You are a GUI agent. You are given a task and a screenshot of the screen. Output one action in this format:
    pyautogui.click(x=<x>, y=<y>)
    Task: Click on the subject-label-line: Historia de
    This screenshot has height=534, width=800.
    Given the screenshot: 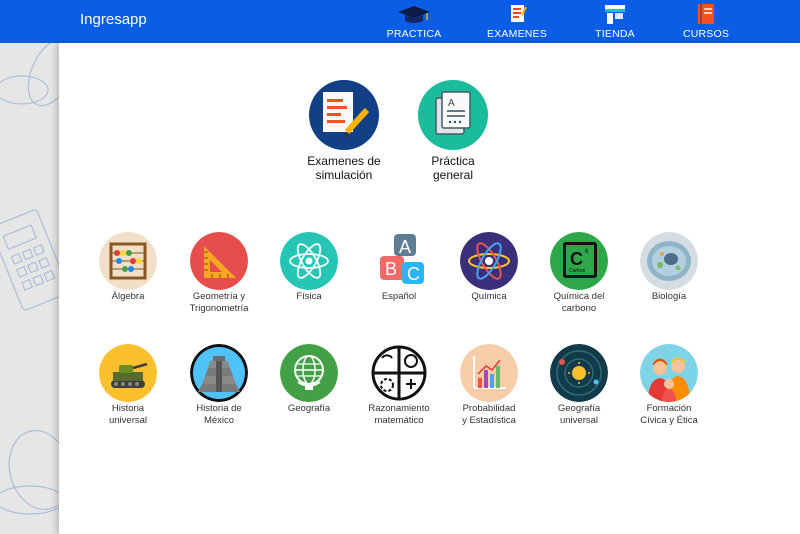 What is the action you would take?
    pyautogui.click(x=219, y=408)
    